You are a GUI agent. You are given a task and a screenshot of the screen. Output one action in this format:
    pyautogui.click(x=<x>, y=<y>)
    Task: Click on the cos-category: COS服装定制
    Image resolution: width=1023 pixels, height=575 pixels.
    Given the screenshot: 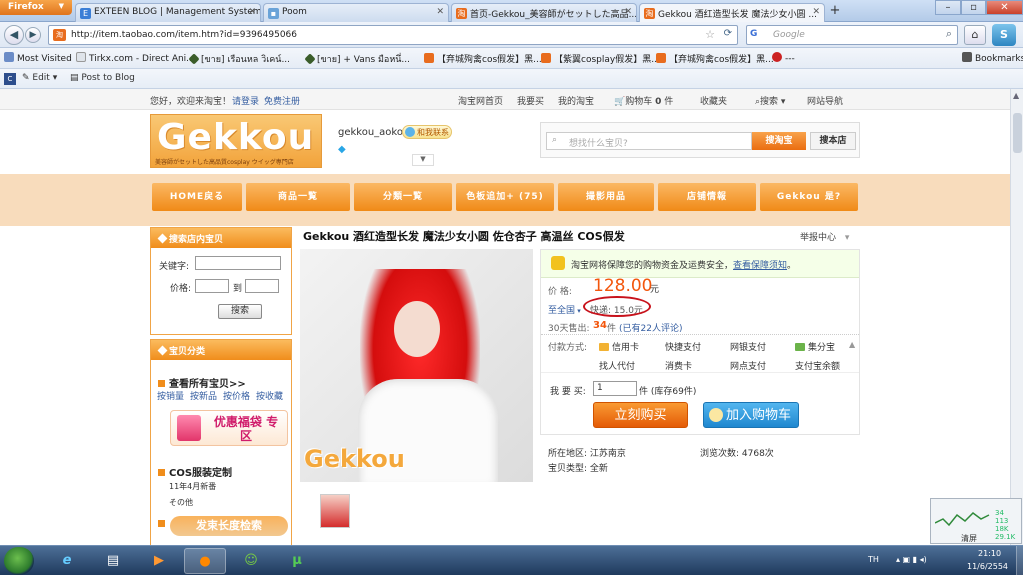 What is the action you would take?
    pyautogui.click(x=195, y=471)
    